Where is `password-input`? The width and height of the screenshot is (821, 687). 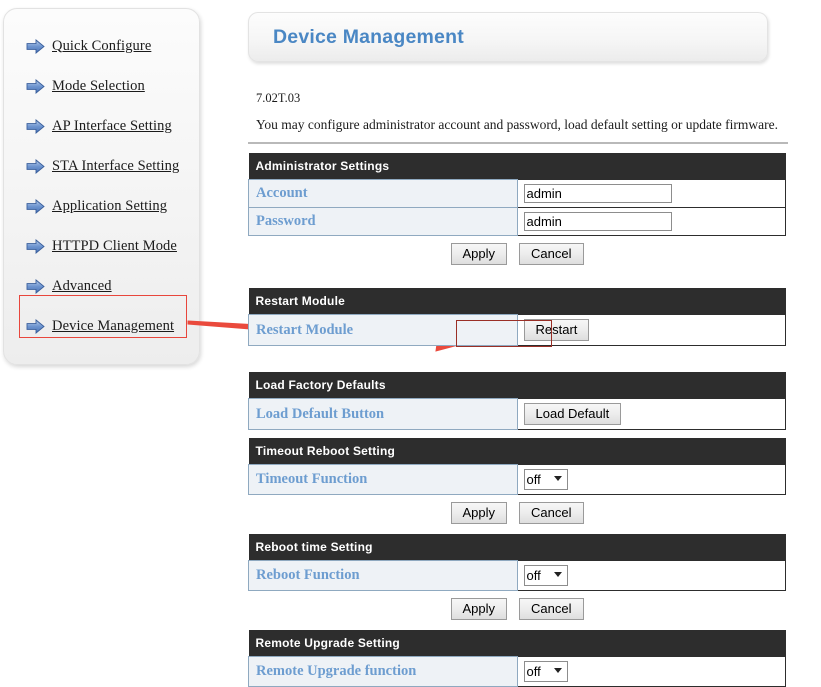
password-input is located at coordinates (597, 221).